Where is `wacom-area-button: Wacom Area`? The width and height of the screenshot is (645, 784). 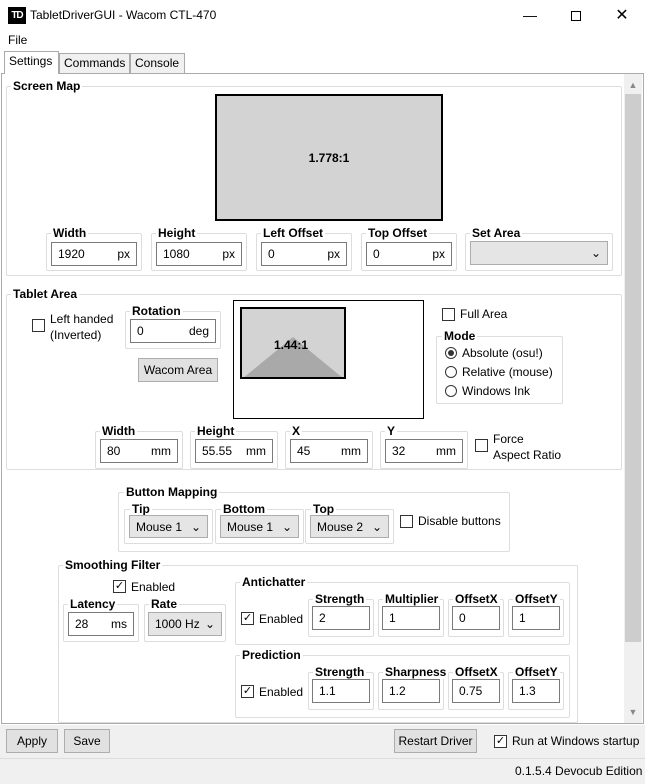 wacom-area-button: Wacom Area is located at coordinates (178, 370).